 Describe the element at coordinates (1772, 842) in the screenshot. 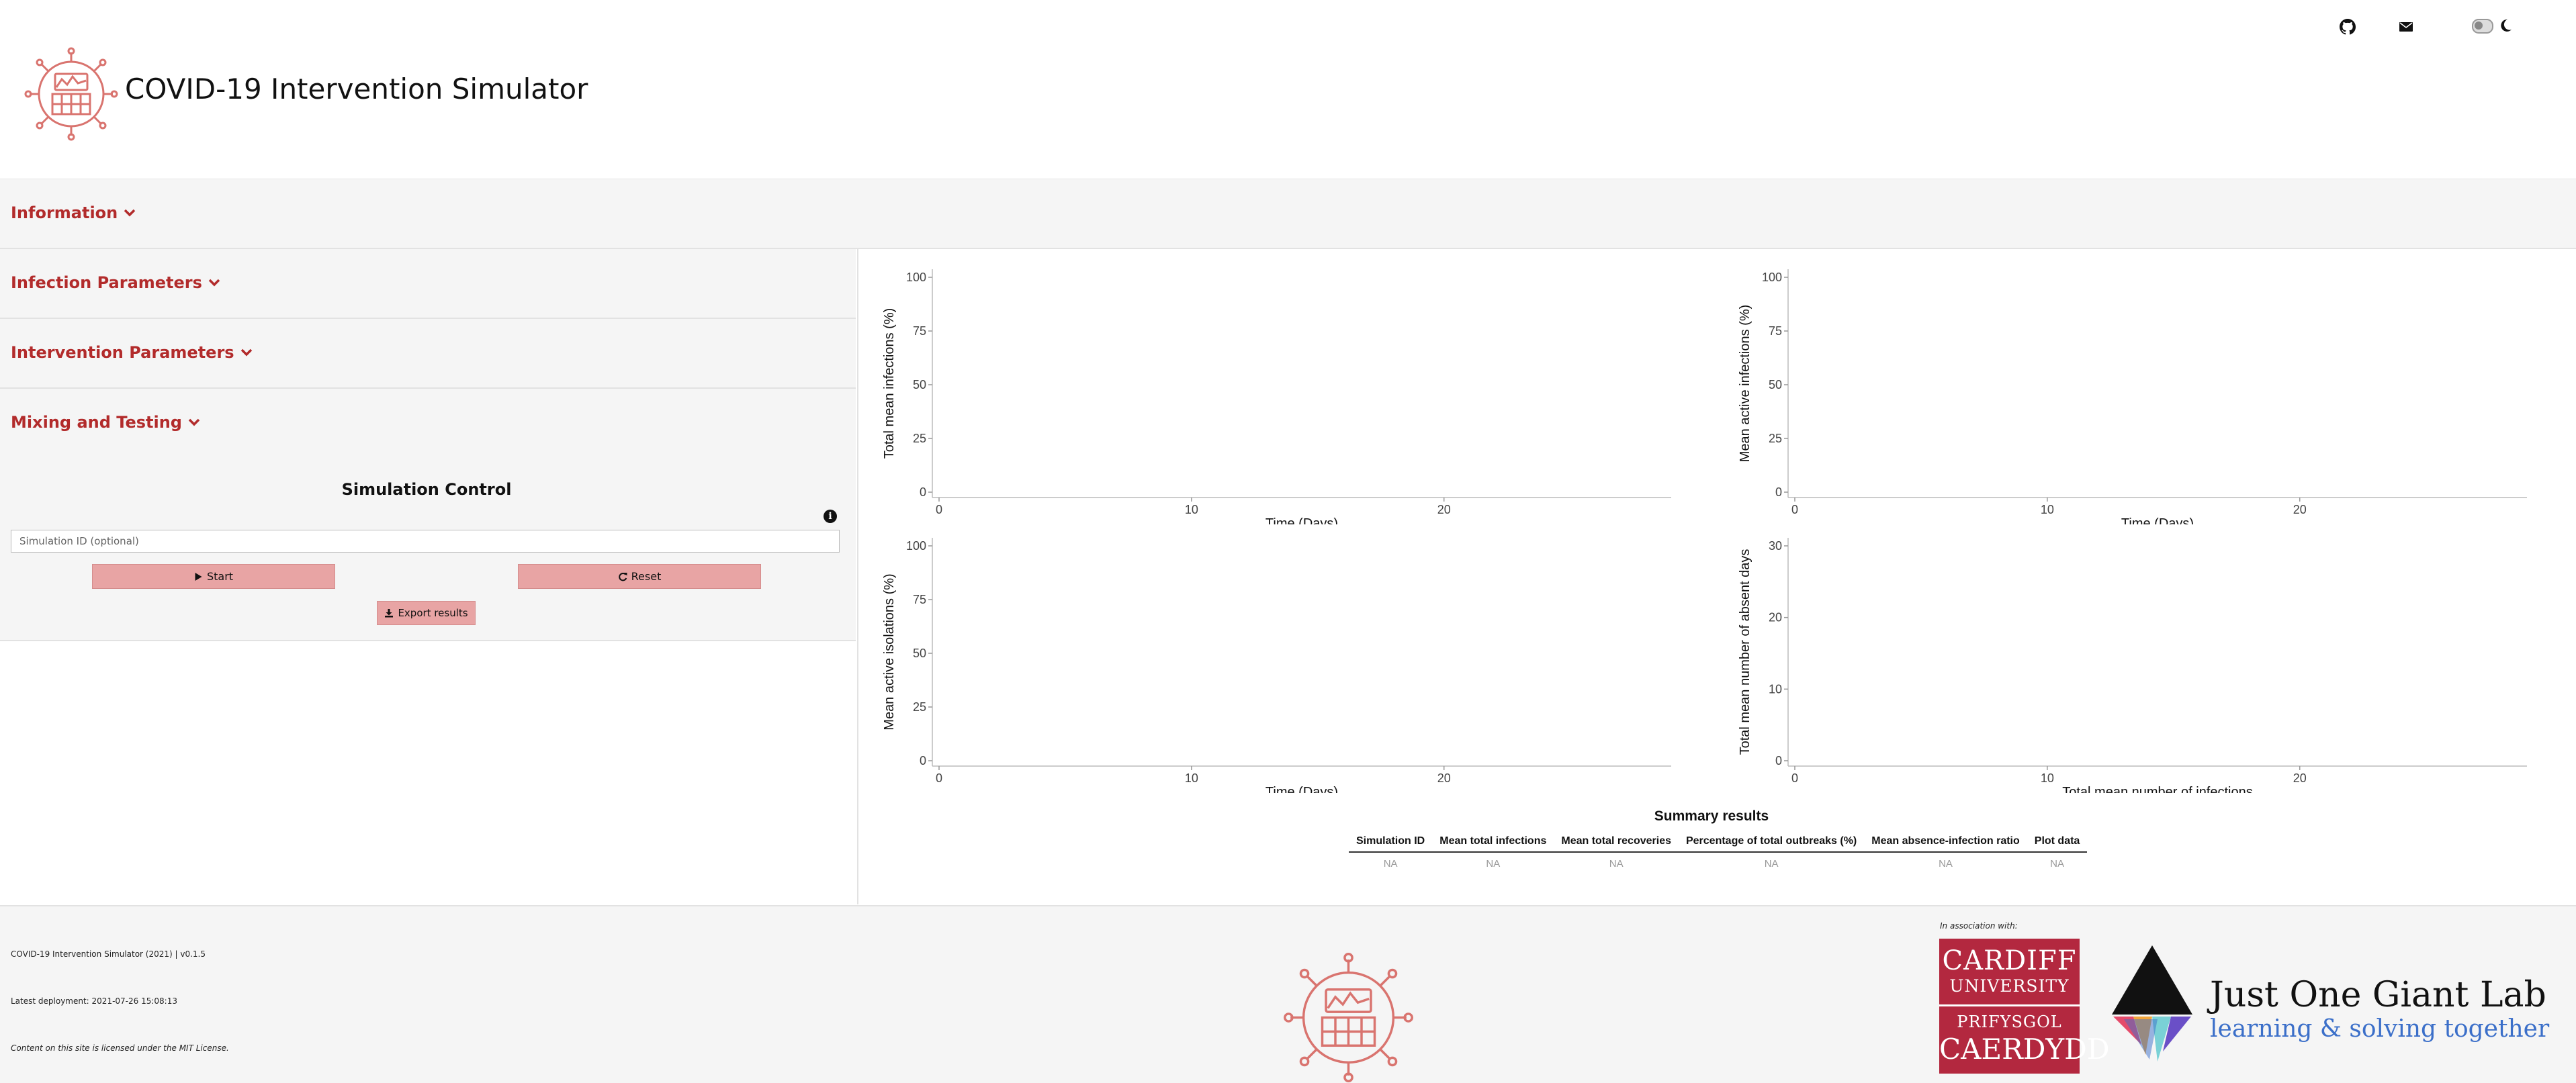

I see `column-header: Percentage of total outbreaks (%)` at that location.